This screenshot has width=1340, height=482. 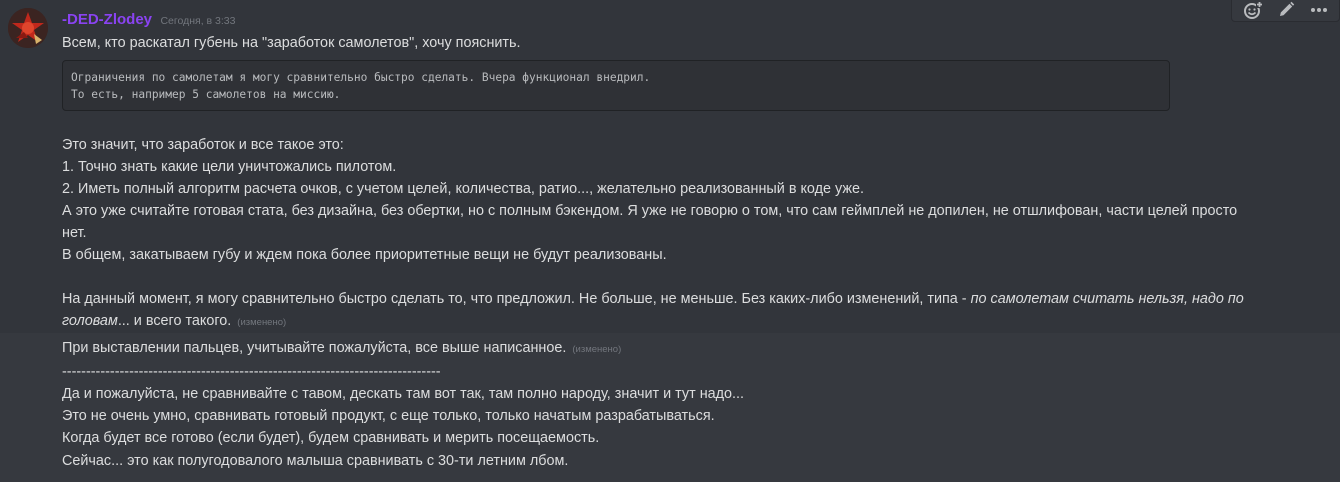 I want to click on more-button, so click(x=1319, y=10).